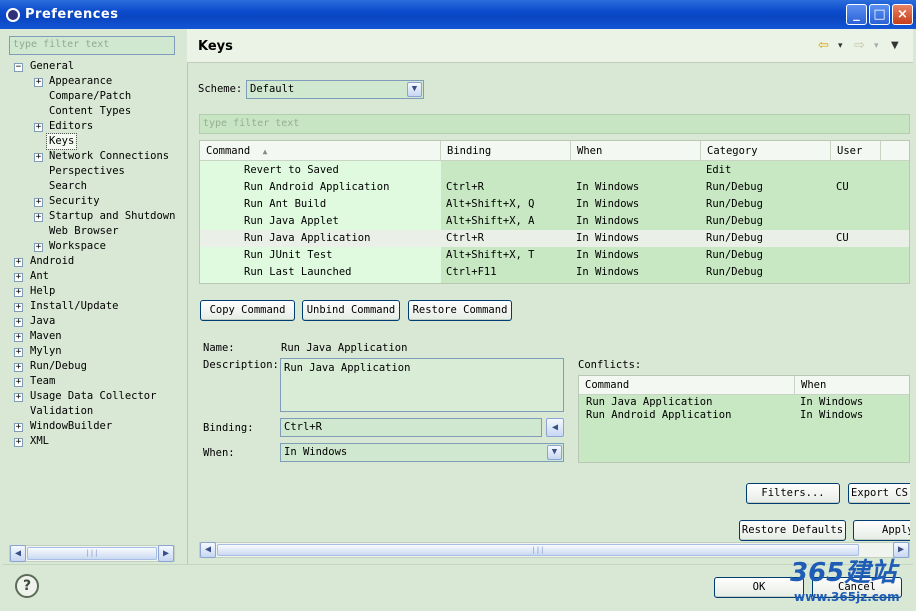  What do you see at coordinates (27, 586) in the screenshot?
I see `help-icon: ?` at bounding box center [27, 586].